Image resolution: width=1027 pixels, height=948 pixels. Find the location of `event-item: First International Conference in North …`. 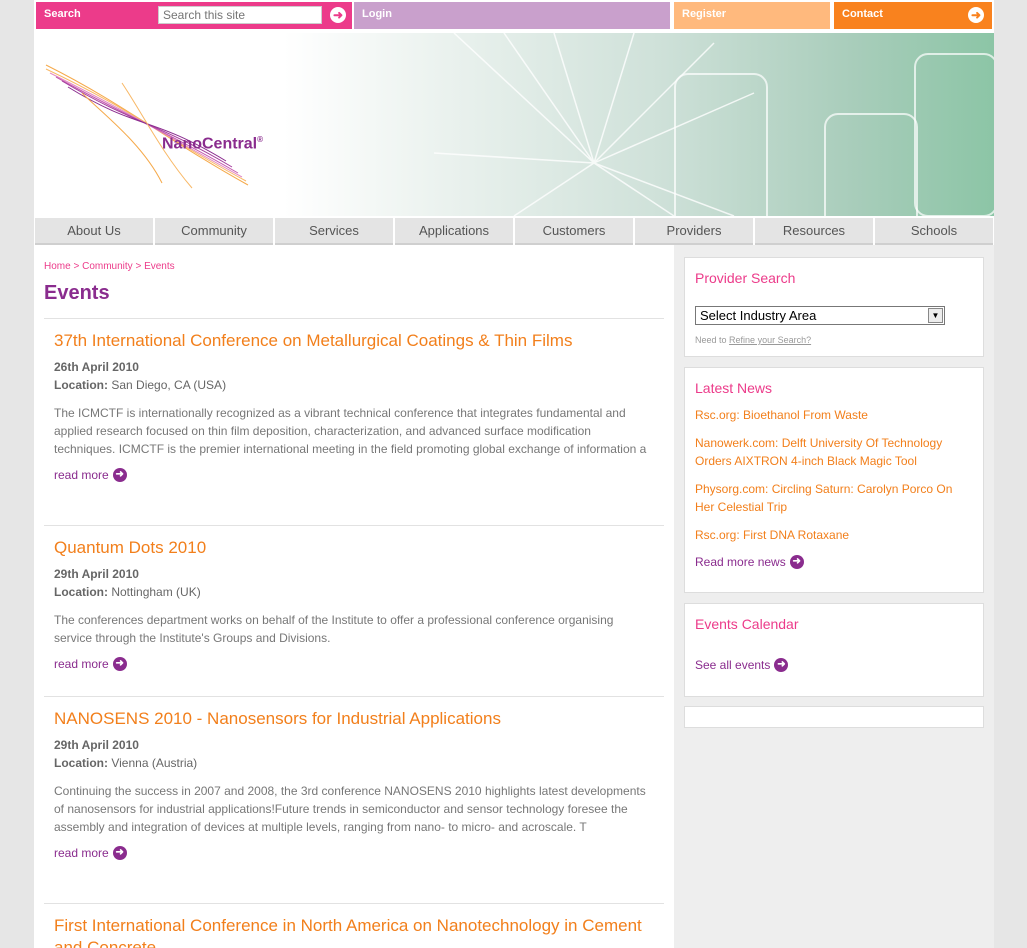

event-item: First International Conference in North … is located at coordinates (359, 931).